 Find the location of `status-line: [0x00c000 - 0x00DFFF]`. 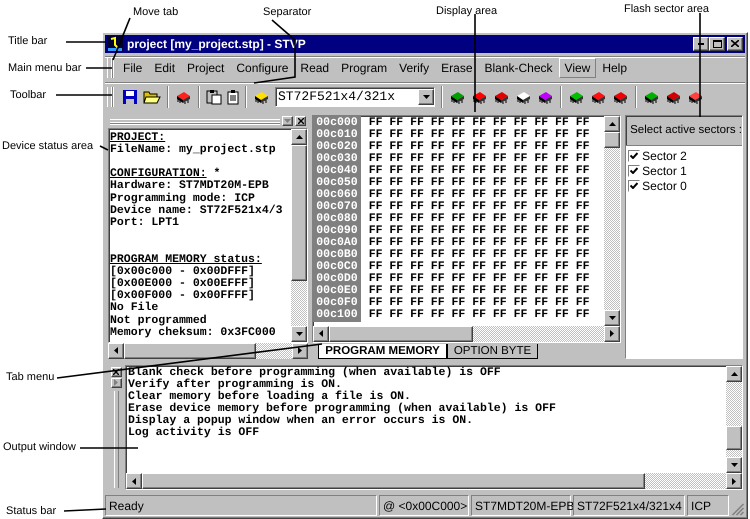

status-line: [0x00c000 - 0x00DFFF] is located at coordinates (182, 271).